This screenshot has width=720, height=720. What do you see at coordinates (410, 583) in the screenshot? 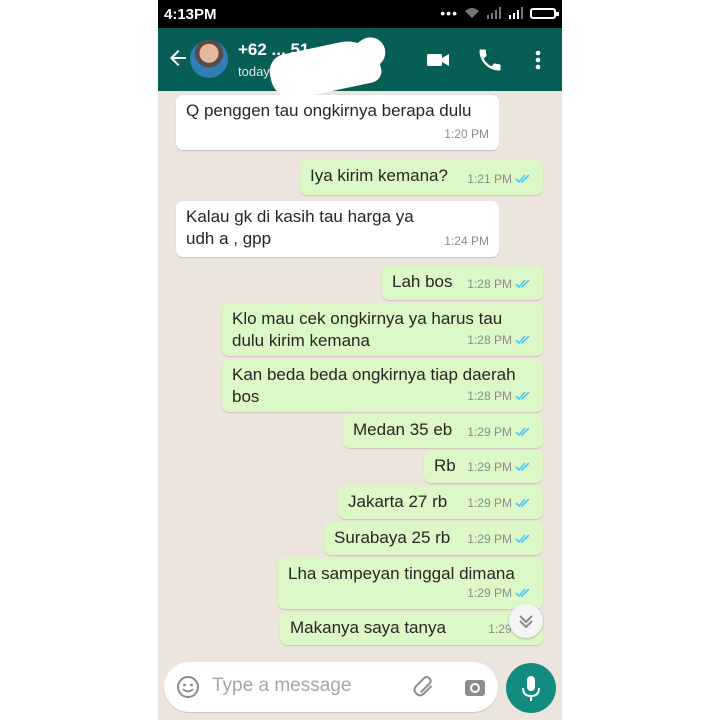
I see `message-bubble: Lha sampeyan tinggal dimana 1:29 PM` at bounding box center [410, 583].